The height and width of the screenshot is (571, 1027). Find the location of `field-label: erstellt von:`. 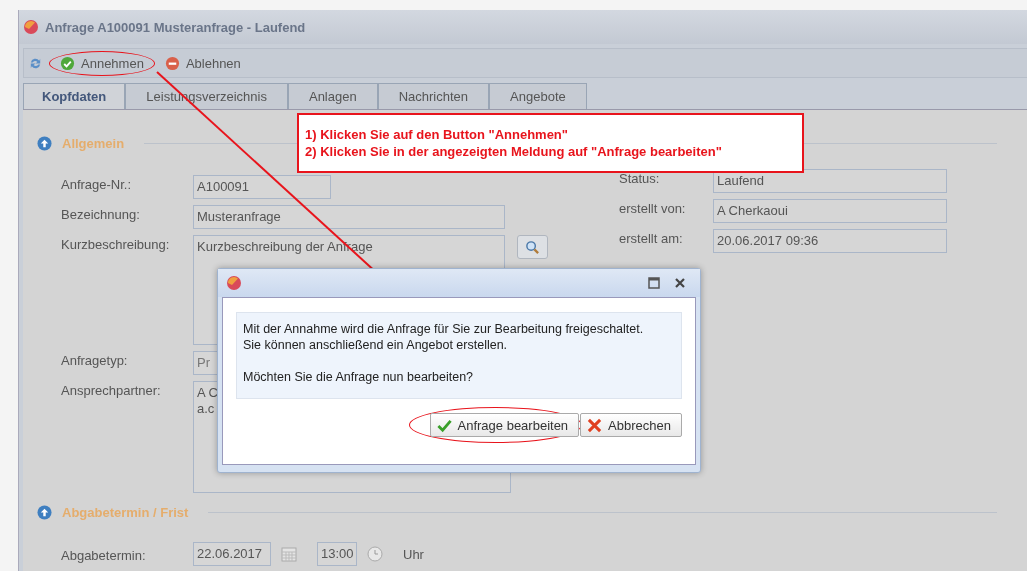

field-label: erstellt von: is located at coordinates (652, 208).